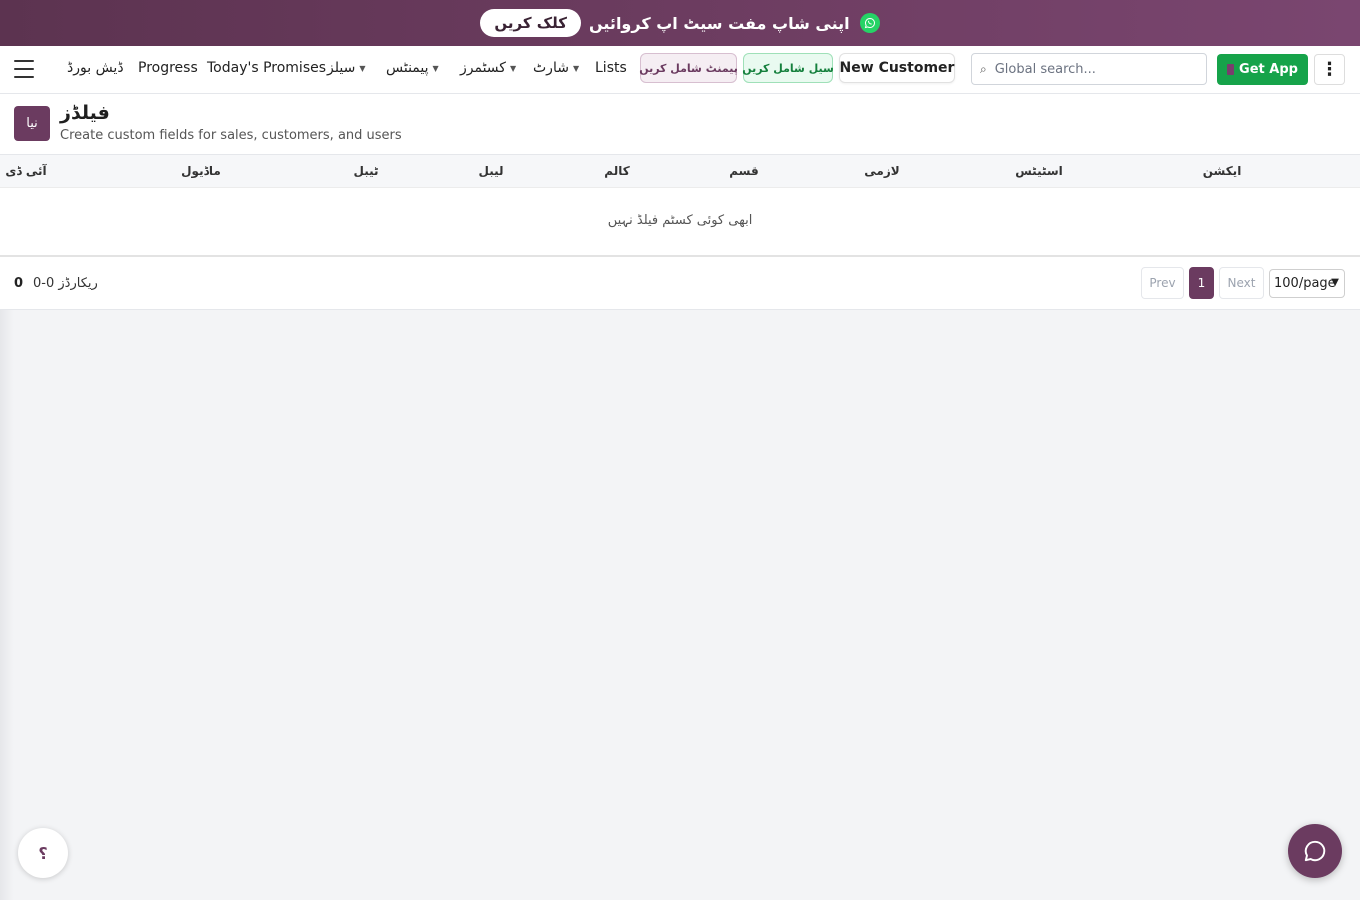  I want to click on prev-page-button: Prev, so click(1162, 283).